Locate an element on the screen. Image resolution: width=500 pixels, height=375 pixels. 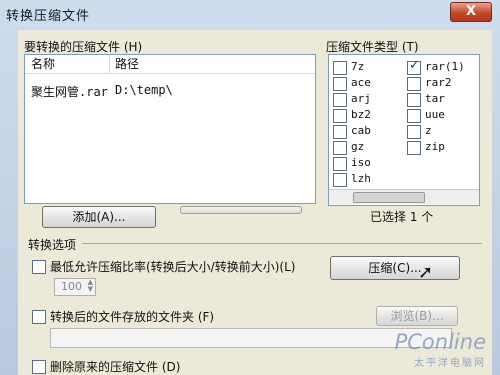
options-heading: 转换选项 is located at coordinates (52, 245).